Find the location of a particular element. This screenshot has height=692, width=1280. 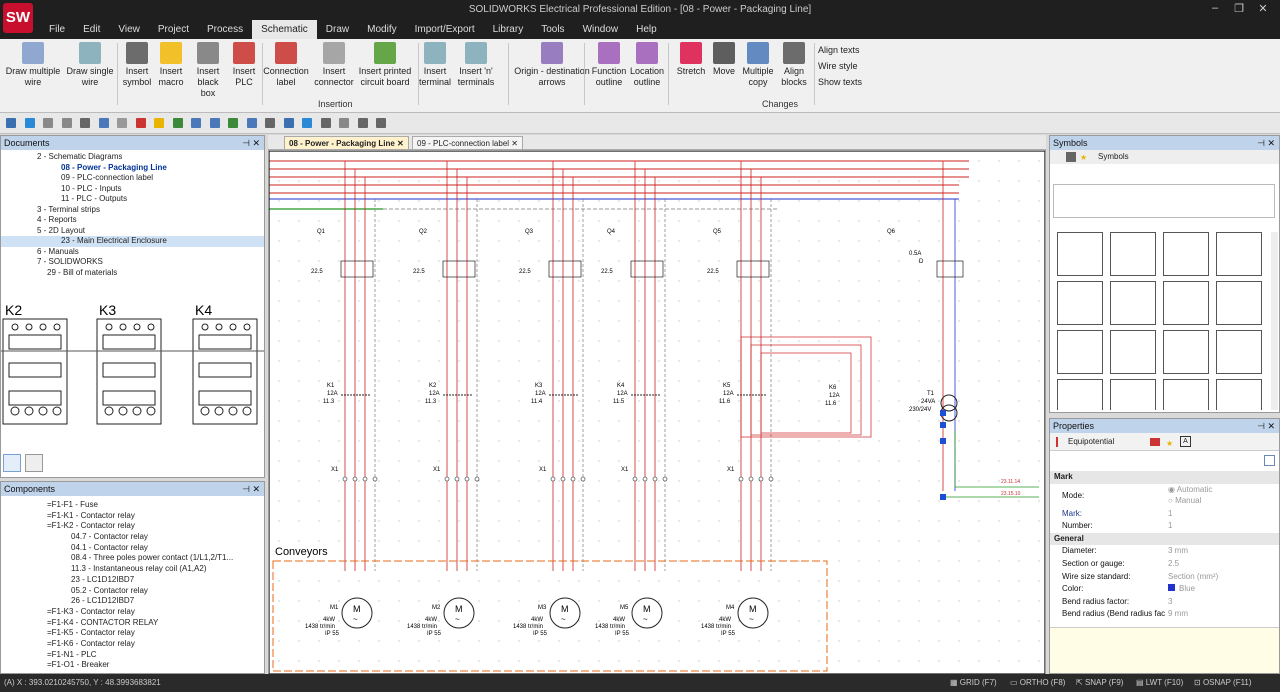

osnap-toggle: ⊡ OSNAP (F11) is located at coordinates (1223, 683).